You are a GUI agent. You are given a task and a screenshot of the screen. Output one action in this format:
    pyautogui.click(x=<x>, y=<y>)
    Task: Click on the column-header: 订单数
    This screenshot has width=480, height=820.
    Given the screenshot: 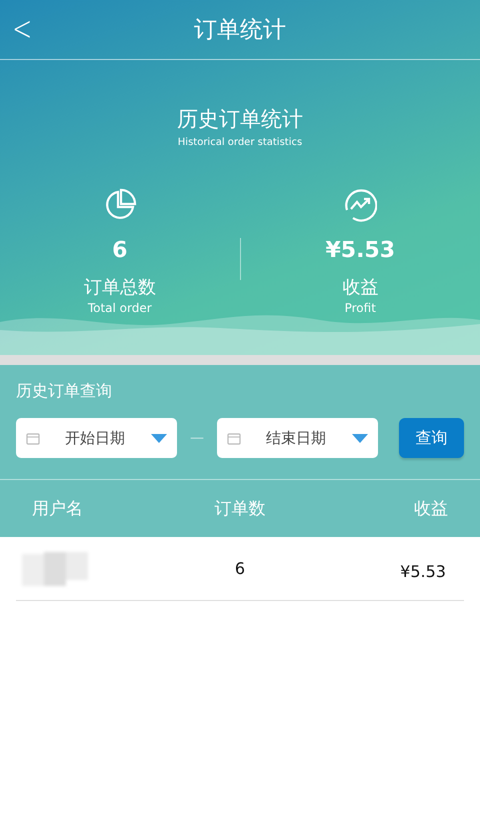 What is the action you would take?
    pyautogui.click(x=239, y=509)
    